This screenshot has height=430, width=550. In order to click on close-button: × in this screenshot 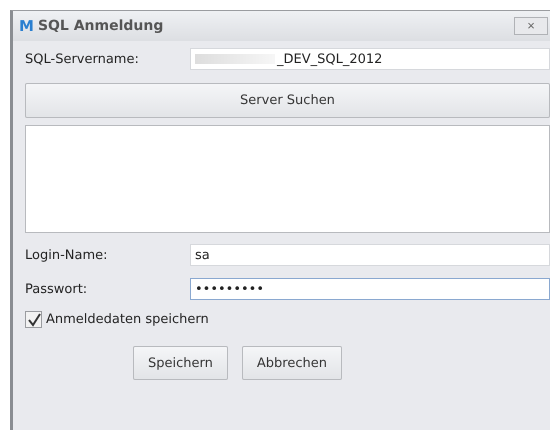, I will do `click(531, 26)`.